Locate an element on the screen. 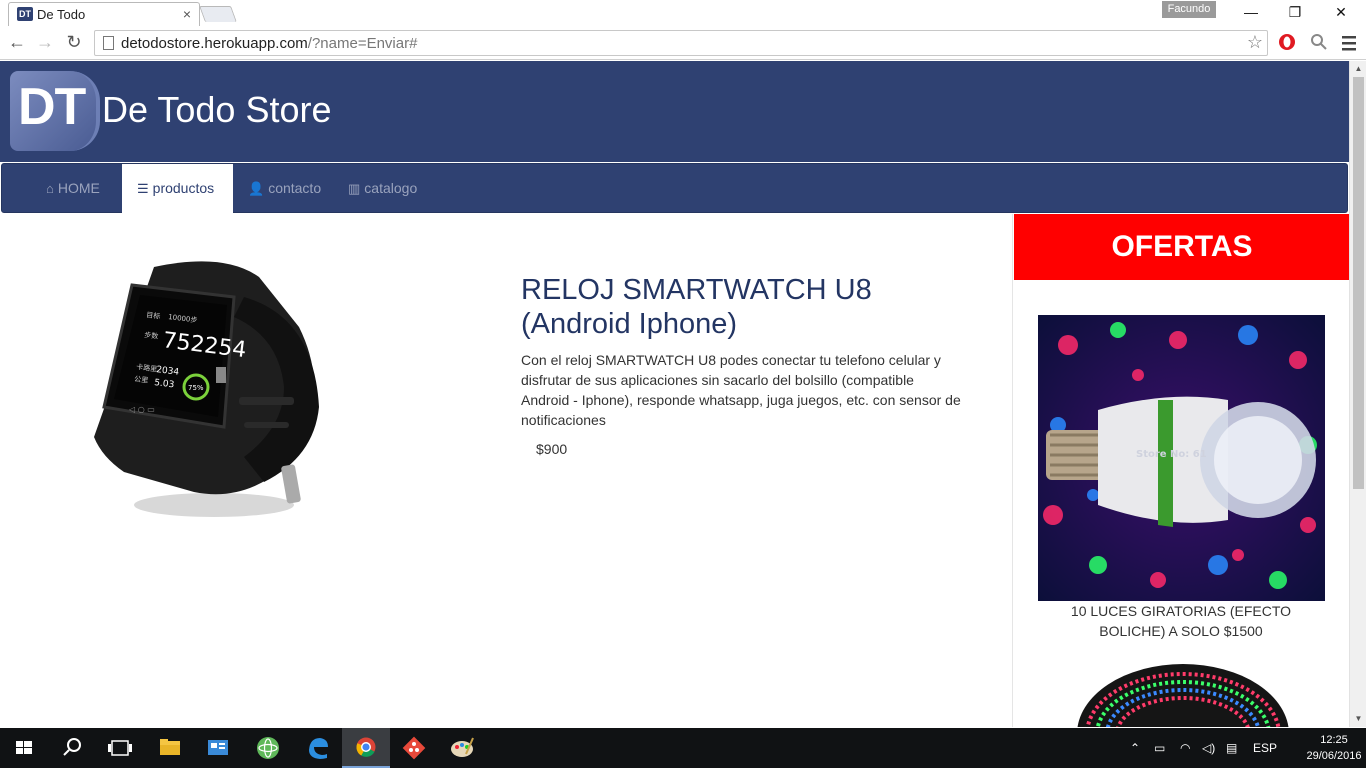  reload-icon: ↻ is located at coordinates (74, 42).